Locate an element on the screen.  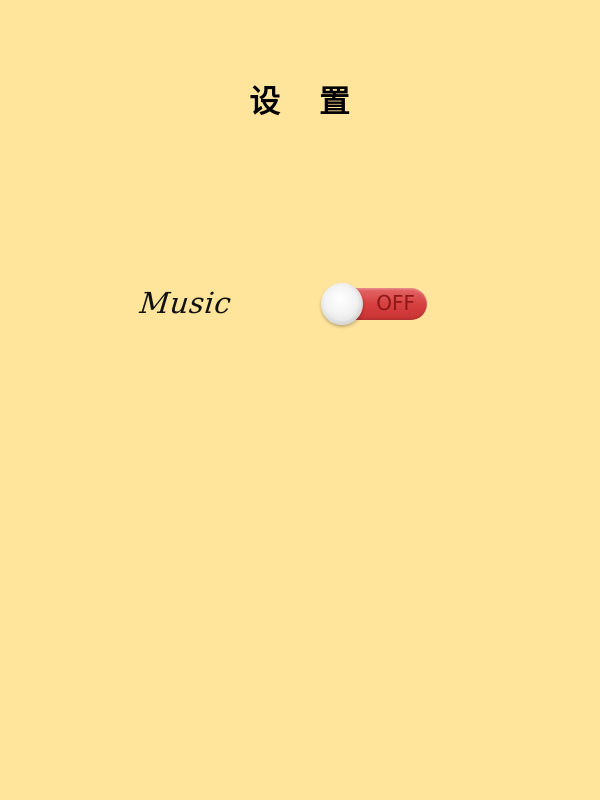
music-label: Music is located at coordinates (186, 303).